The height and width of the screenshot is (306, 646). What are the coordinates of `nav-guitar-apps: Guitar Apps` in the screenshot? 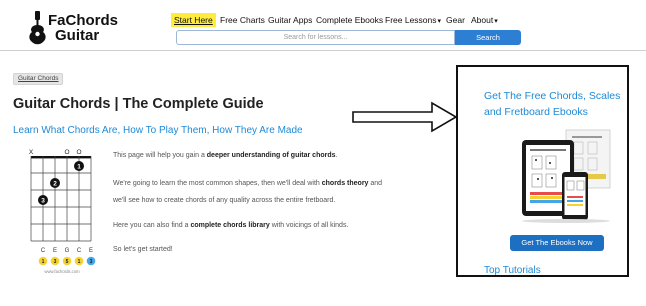 It's located at (290, 20).